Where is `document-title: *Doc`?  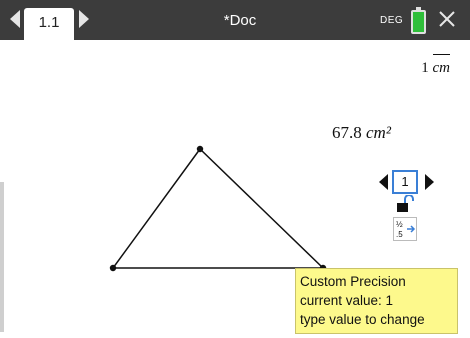 document-title: *Doc is located at coordinates (240, 20).